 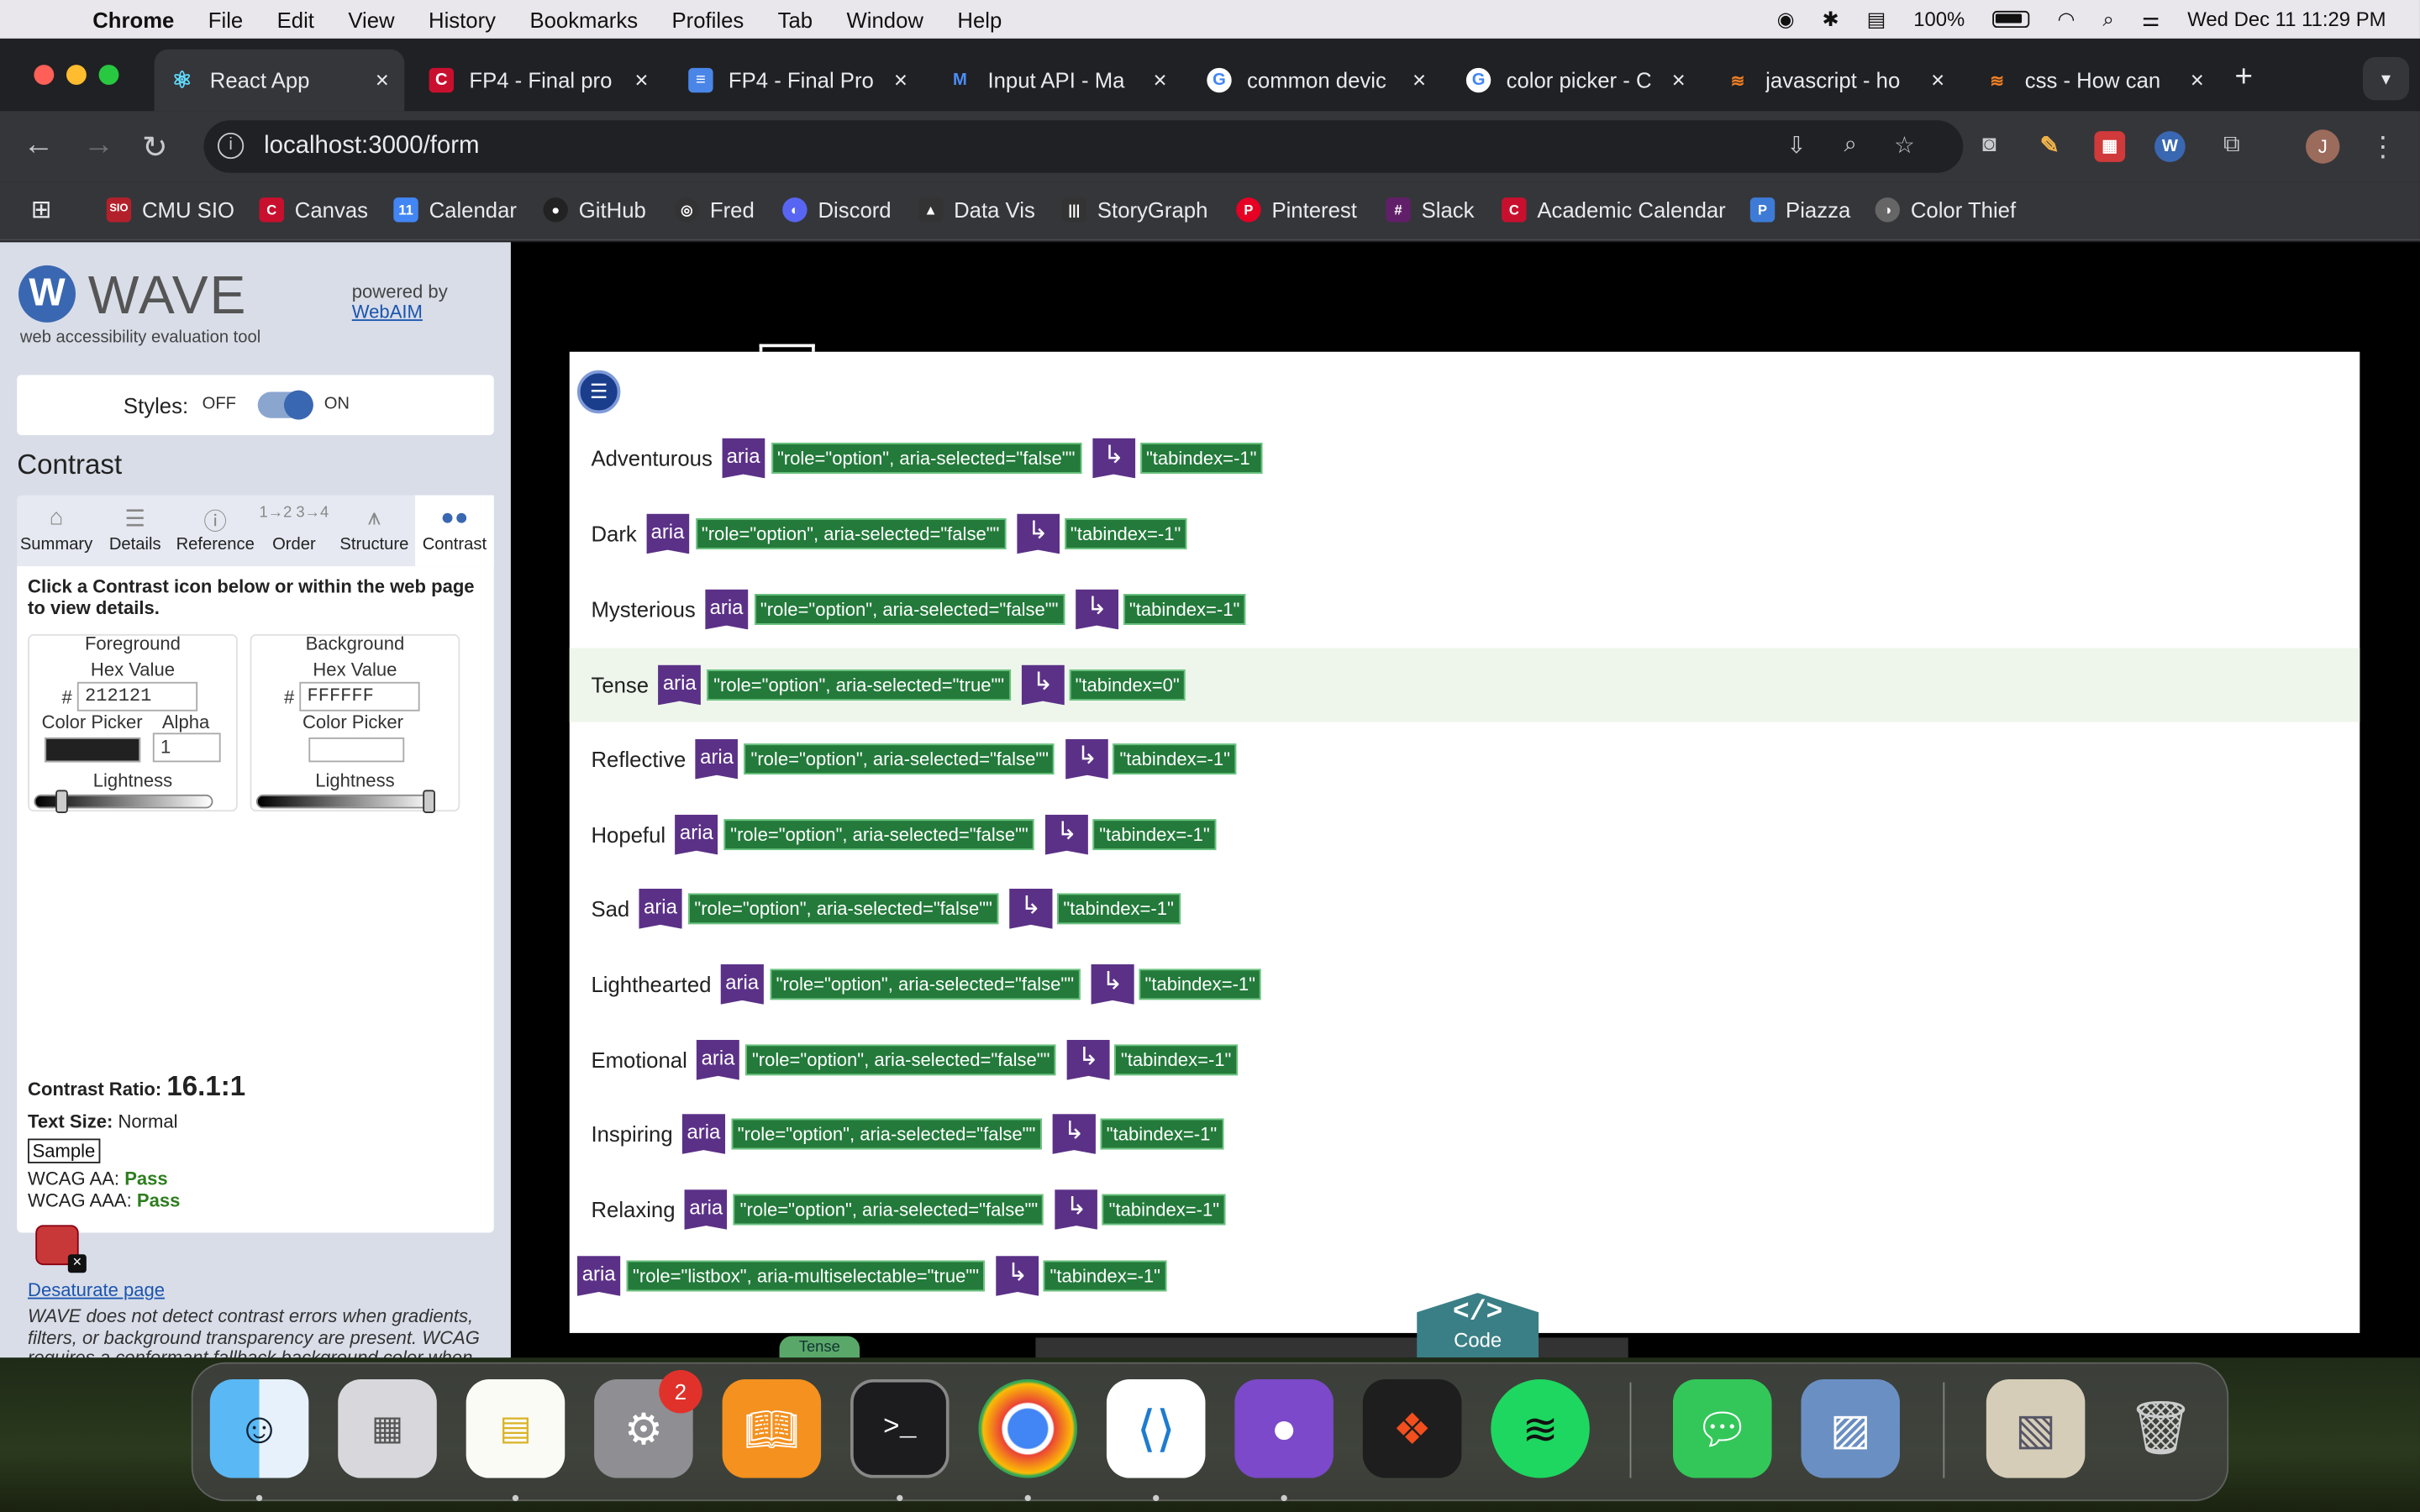 I want to click on tab-fp4-docs: ≡ FP4 - Final Pro ×, so click(x=798, y=80).